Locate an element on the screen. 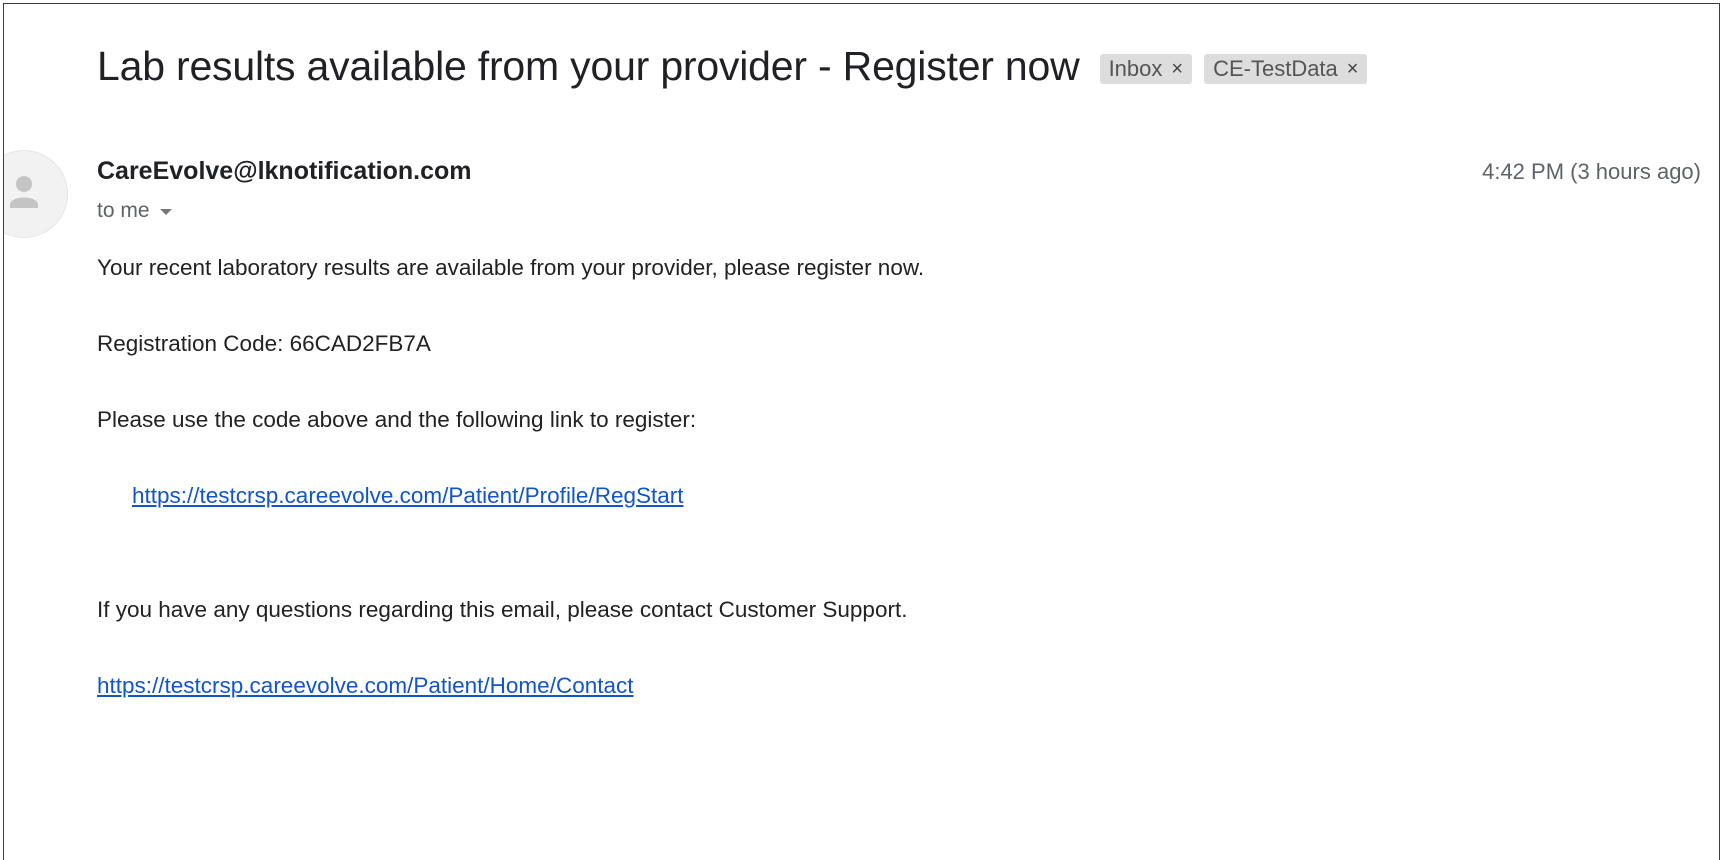 This screenshot has width=1725, height=860. label-list: Inbox × CE-TestData × is located at coordinates (1239, 69).